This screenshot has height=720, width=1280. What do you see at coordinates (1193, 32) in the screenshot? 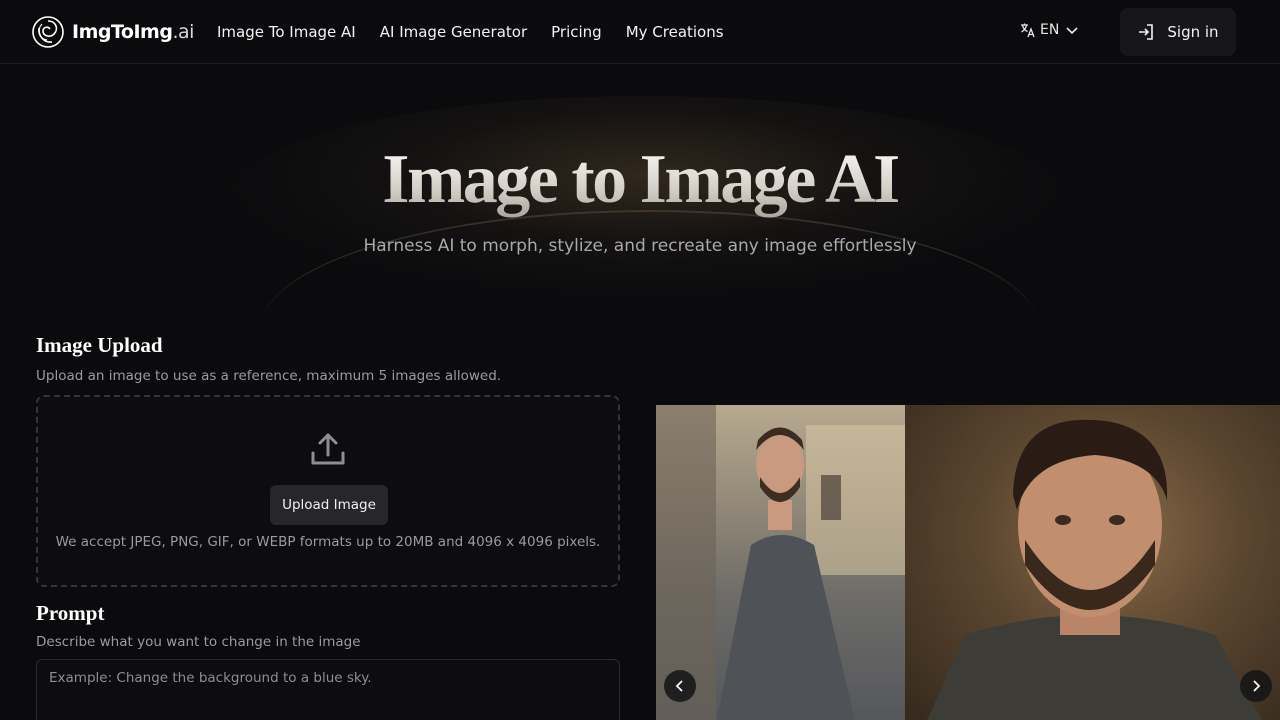
I see `sign-in-label: Sign in` at bounding box center [1193, 32].